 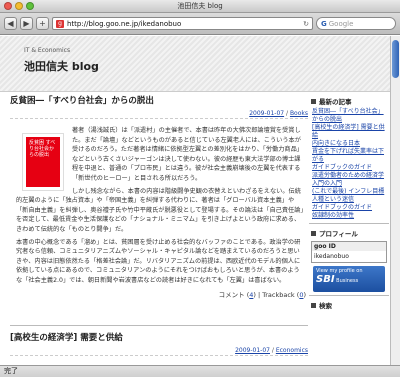 What do you see at coordinates (159, 99) in the screenshot?
I see `post-title: 反貧困―「すべり台社会」からの脱出` at bounding box center [159, 99].